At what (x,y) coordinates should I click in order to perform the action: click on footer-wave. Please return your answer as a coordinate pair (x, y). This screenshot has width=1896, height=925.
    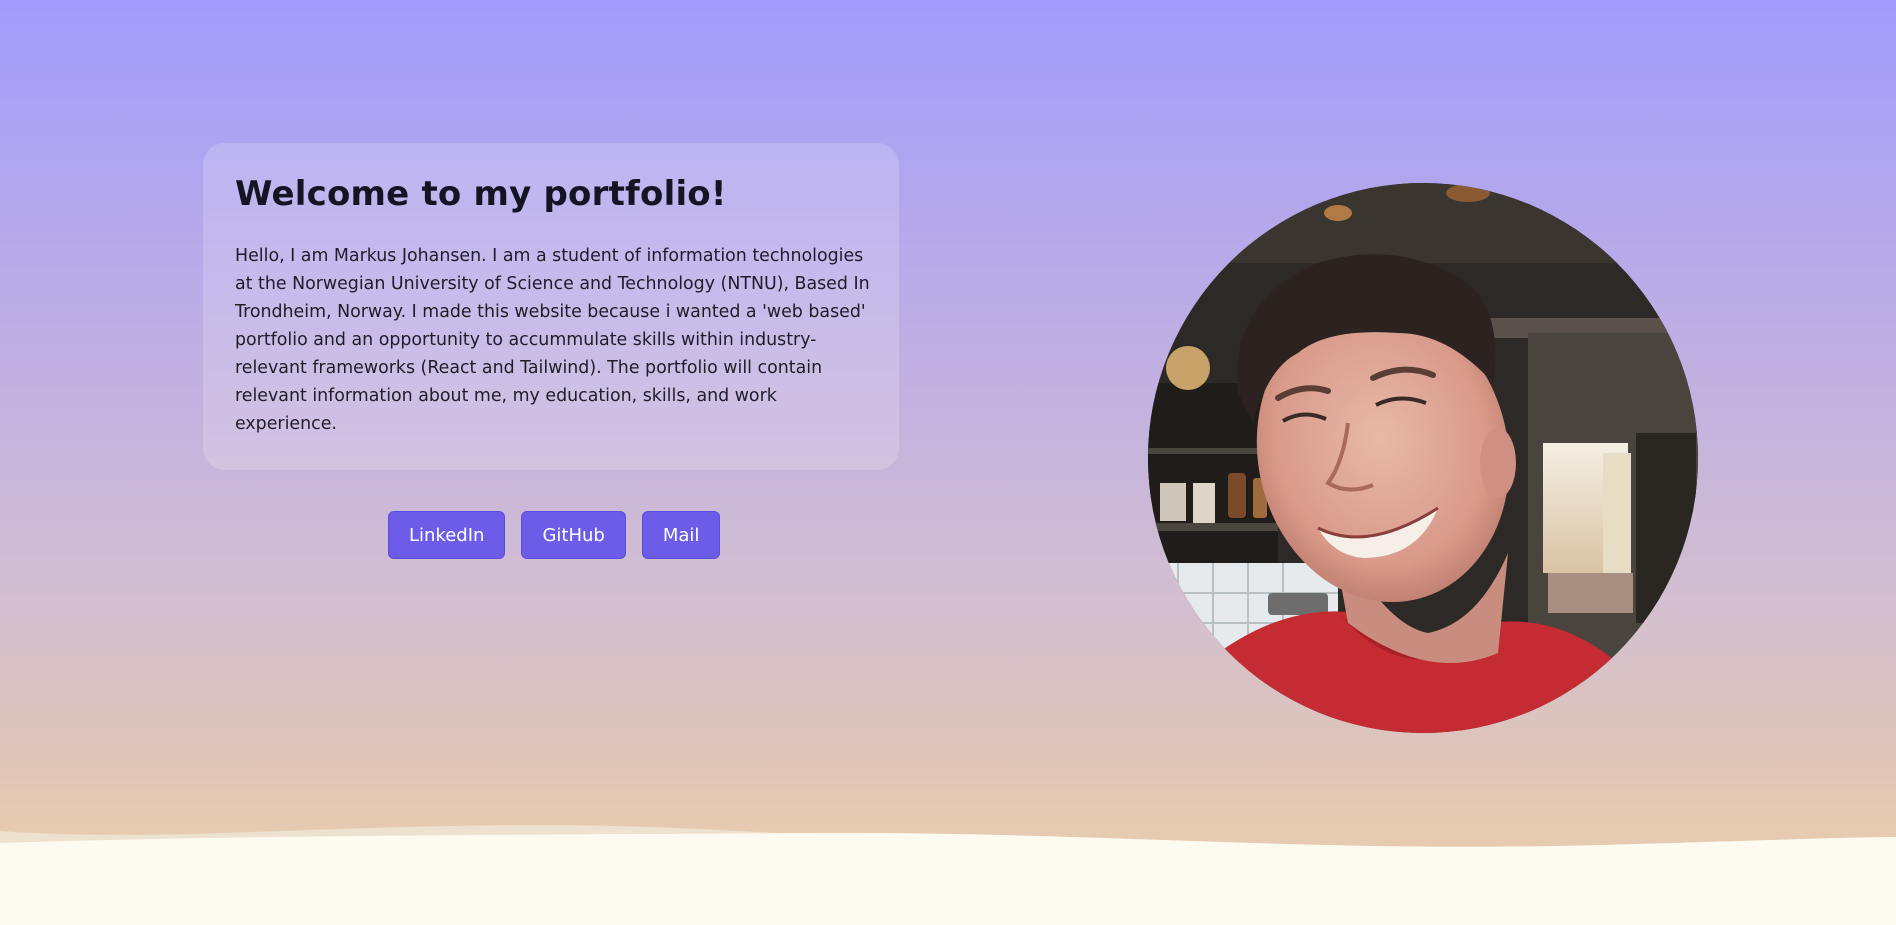
    Looking at the image, I should click on (948, 875).